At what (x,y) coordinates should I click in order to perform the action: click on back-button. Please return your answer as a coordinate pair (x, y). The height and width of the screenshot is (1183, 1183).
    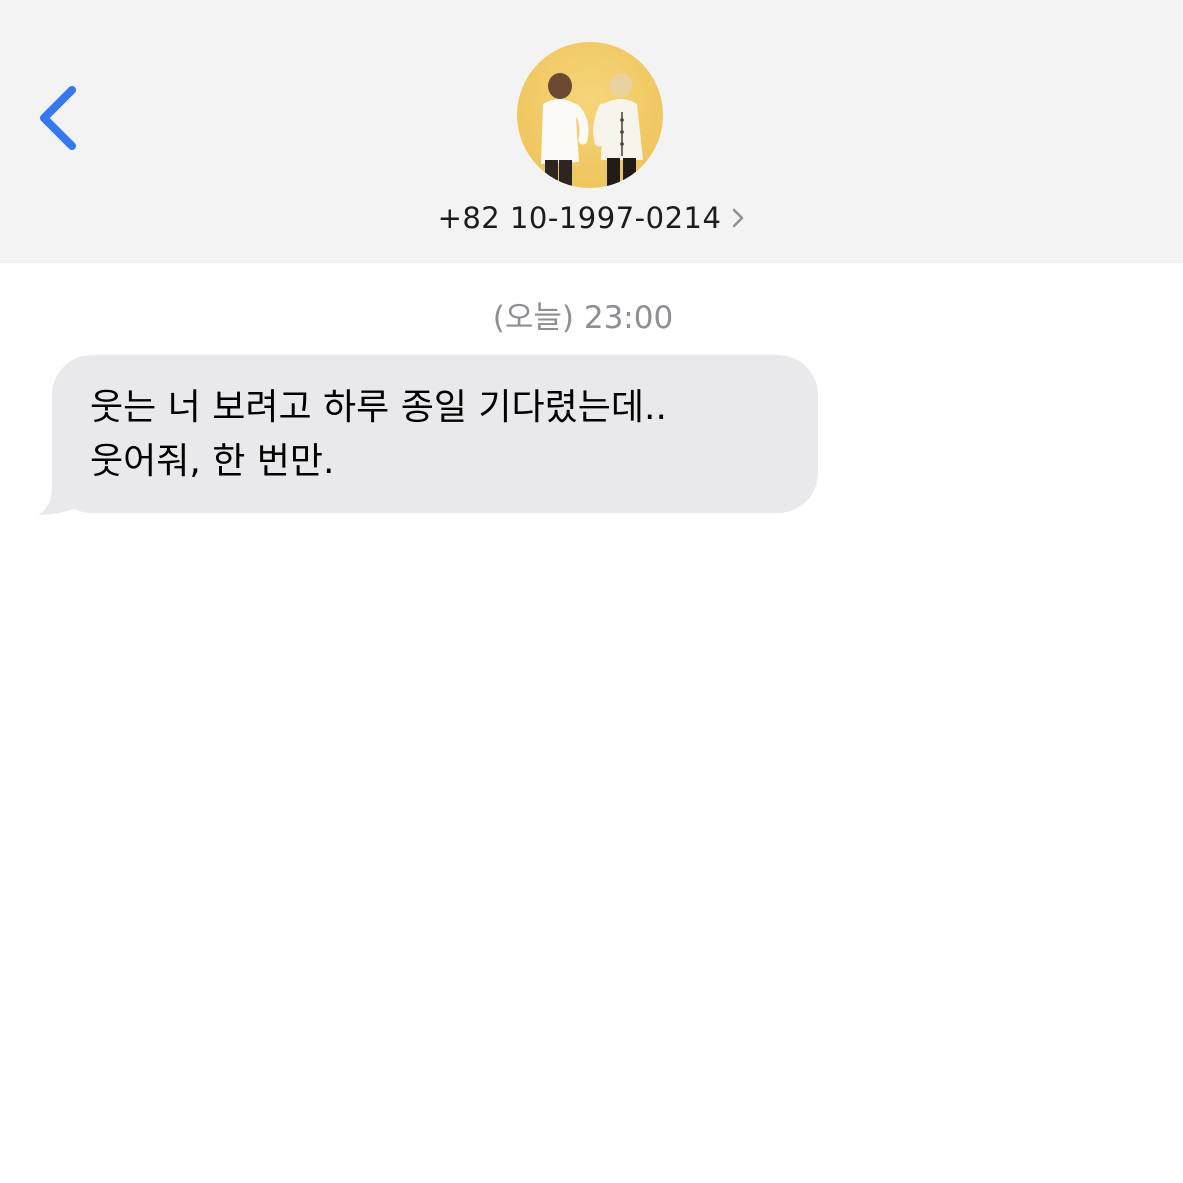
    Looking at the image, I should click on (63, 118).